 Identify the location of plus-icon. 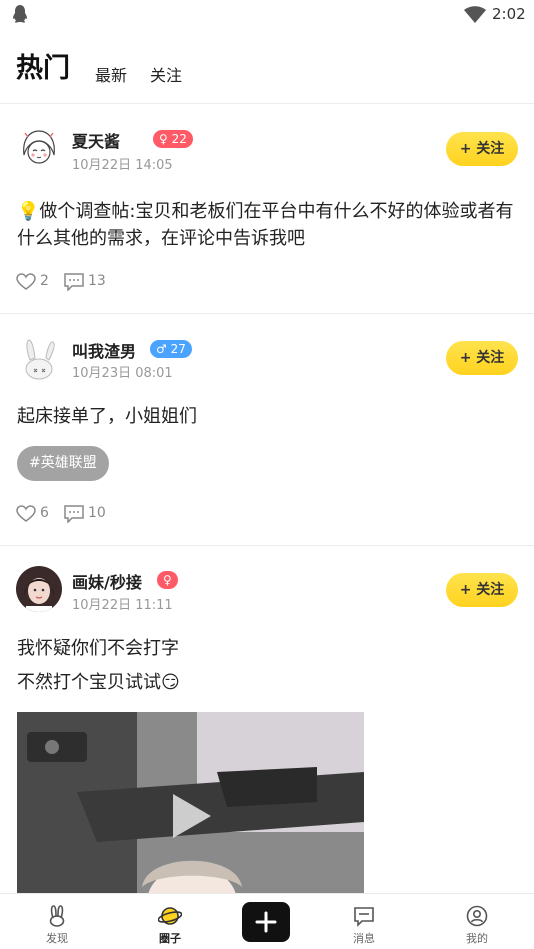
(266, 922).